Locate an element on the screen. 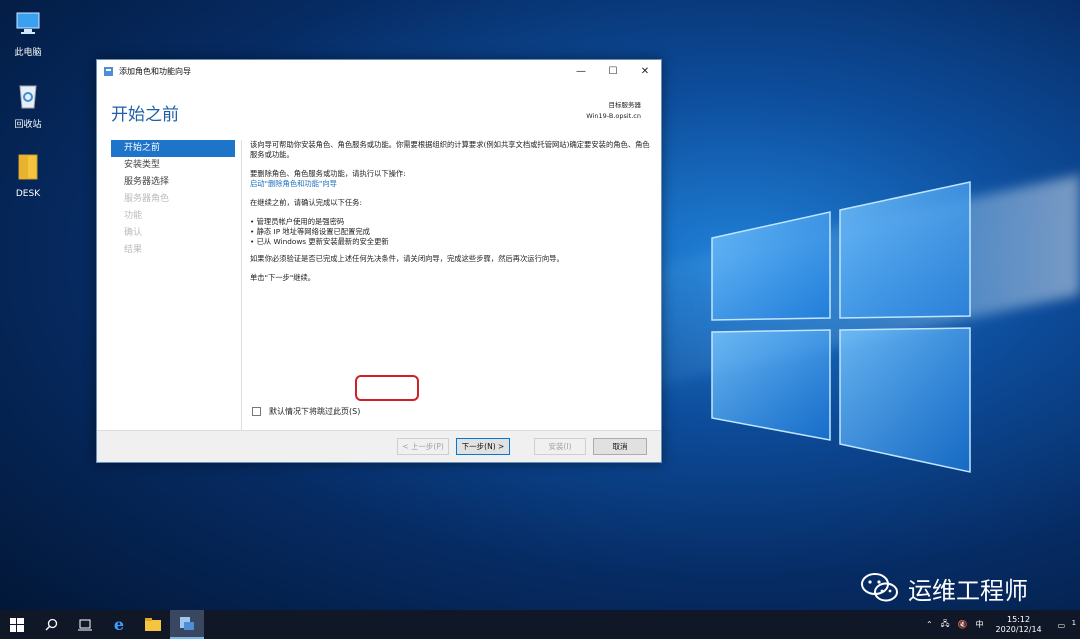 This screenshot has height=639, width=1080. system-tray: ⌃ 🖧 🔇 中 15:12 2020/12/14 ▭ 1 is located at coordinates (1001, 624).